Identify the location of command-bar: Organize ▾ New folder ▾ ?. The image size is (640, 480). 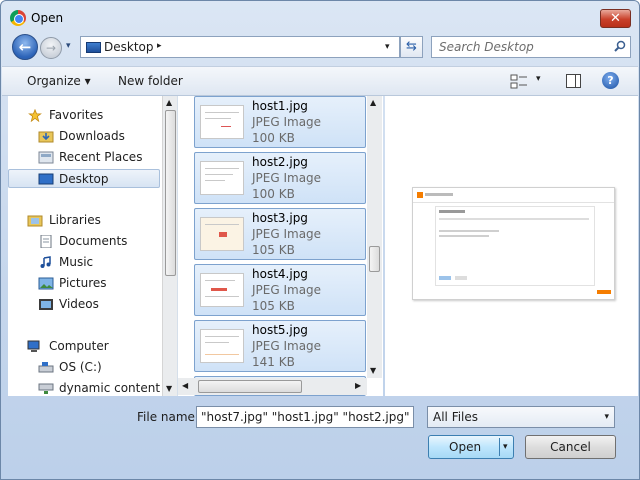
(320, 81).